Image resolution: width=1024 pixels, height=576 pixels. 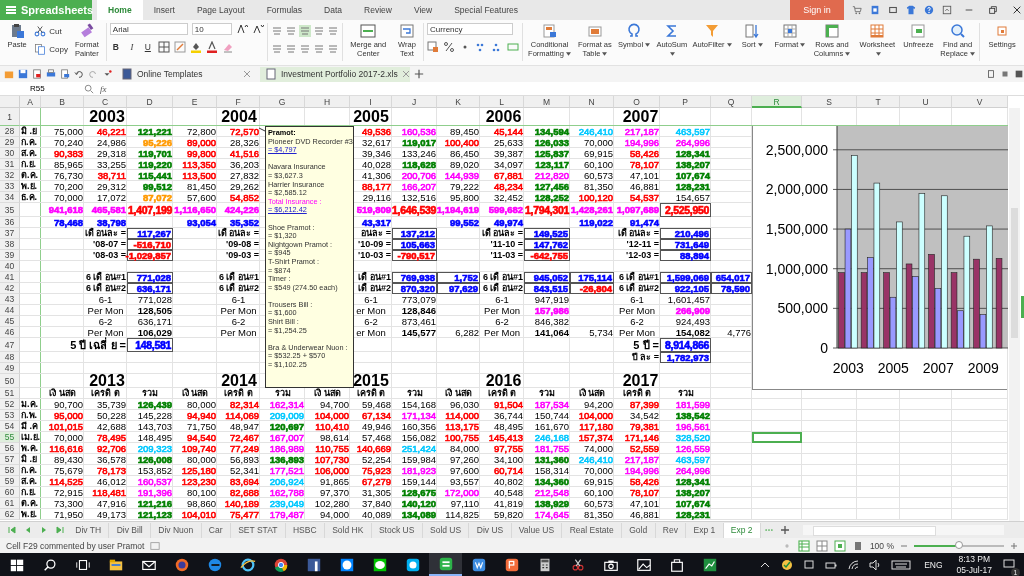 What do you see at coordinates (10, 470) in the screenshot?
I see `row-header: 58` at bounding box center [10, 470].